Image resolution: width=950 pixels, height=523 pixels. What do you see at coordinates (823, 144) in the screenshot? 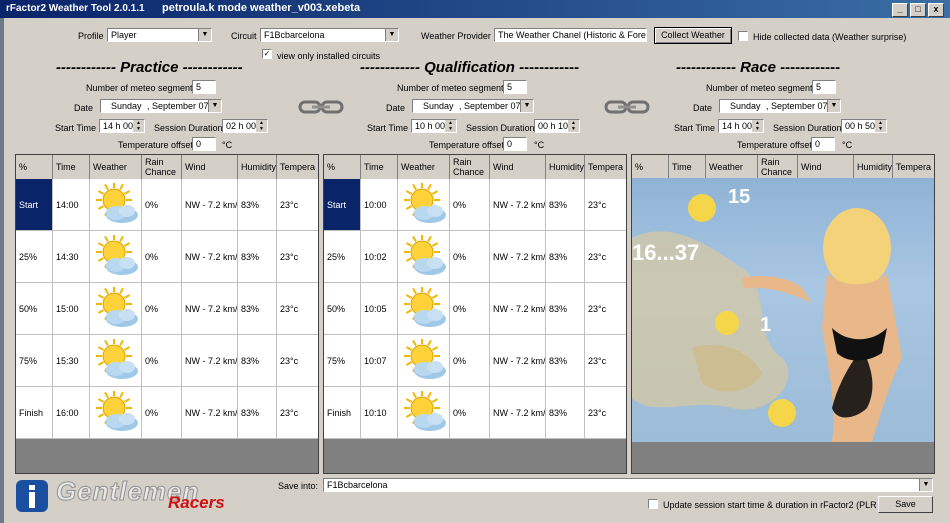
I see `race-offset-input: 0` at bounding box center [823, 144].